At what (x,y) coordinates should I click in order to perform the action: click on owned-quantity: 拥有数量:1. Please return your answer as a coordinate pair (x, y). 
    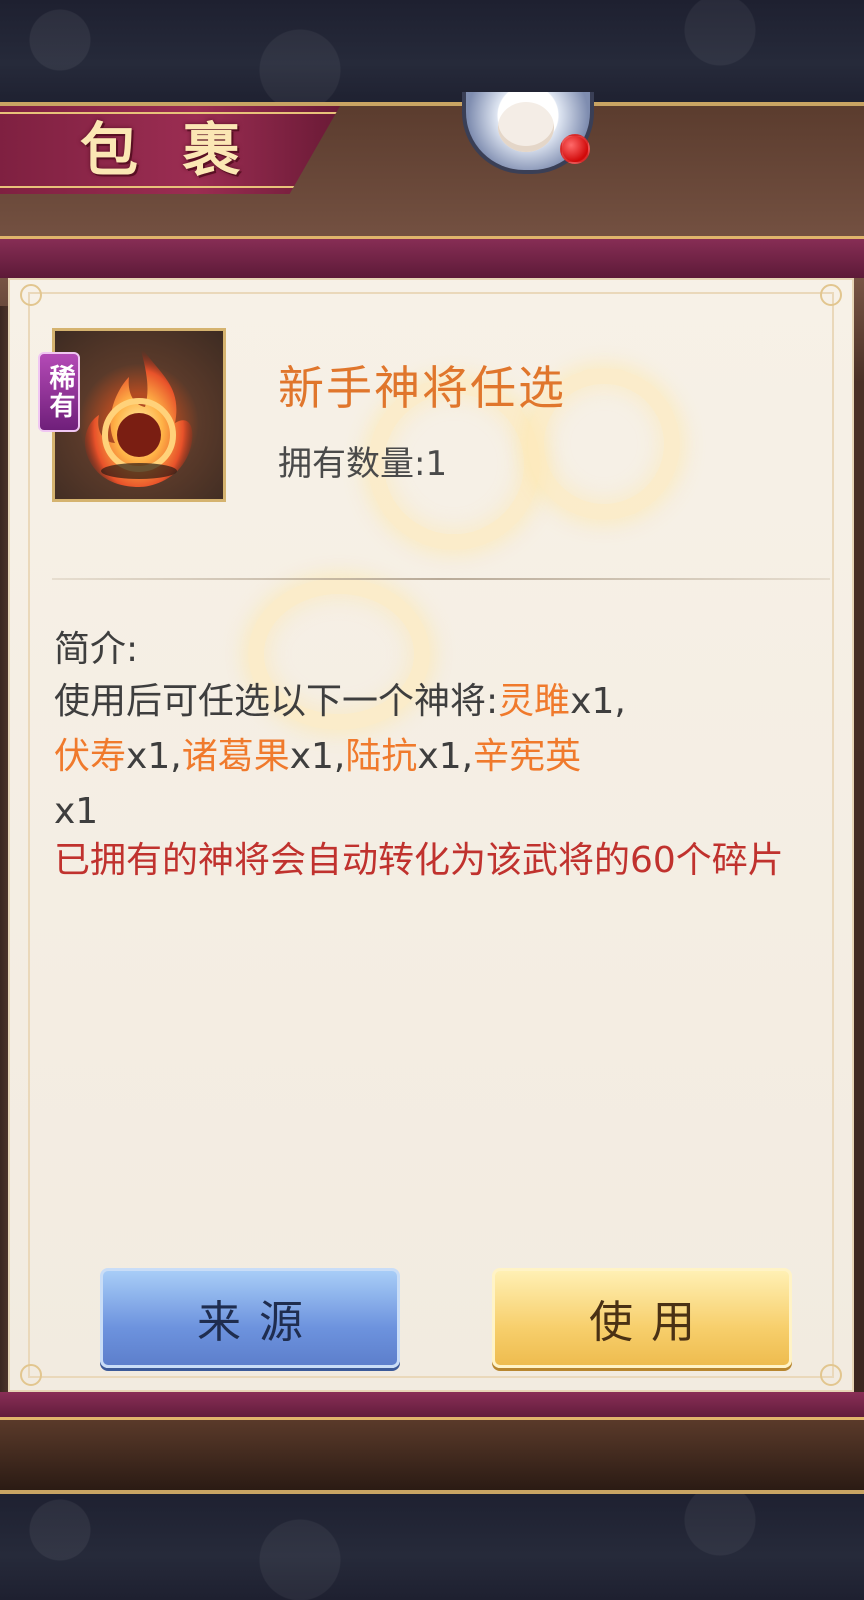
    Looking at the image, I should click on (362, 460).